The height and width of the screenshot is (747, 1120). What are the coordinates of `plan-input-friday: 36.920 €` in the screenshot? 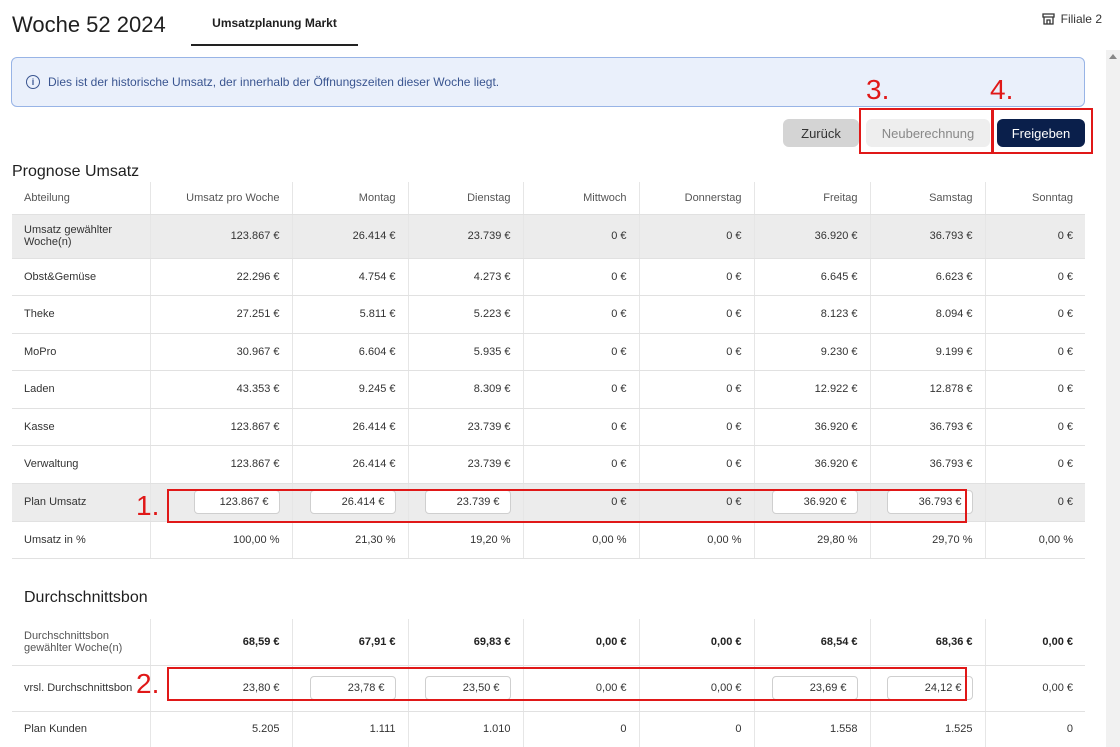 It's located at (814, 502).